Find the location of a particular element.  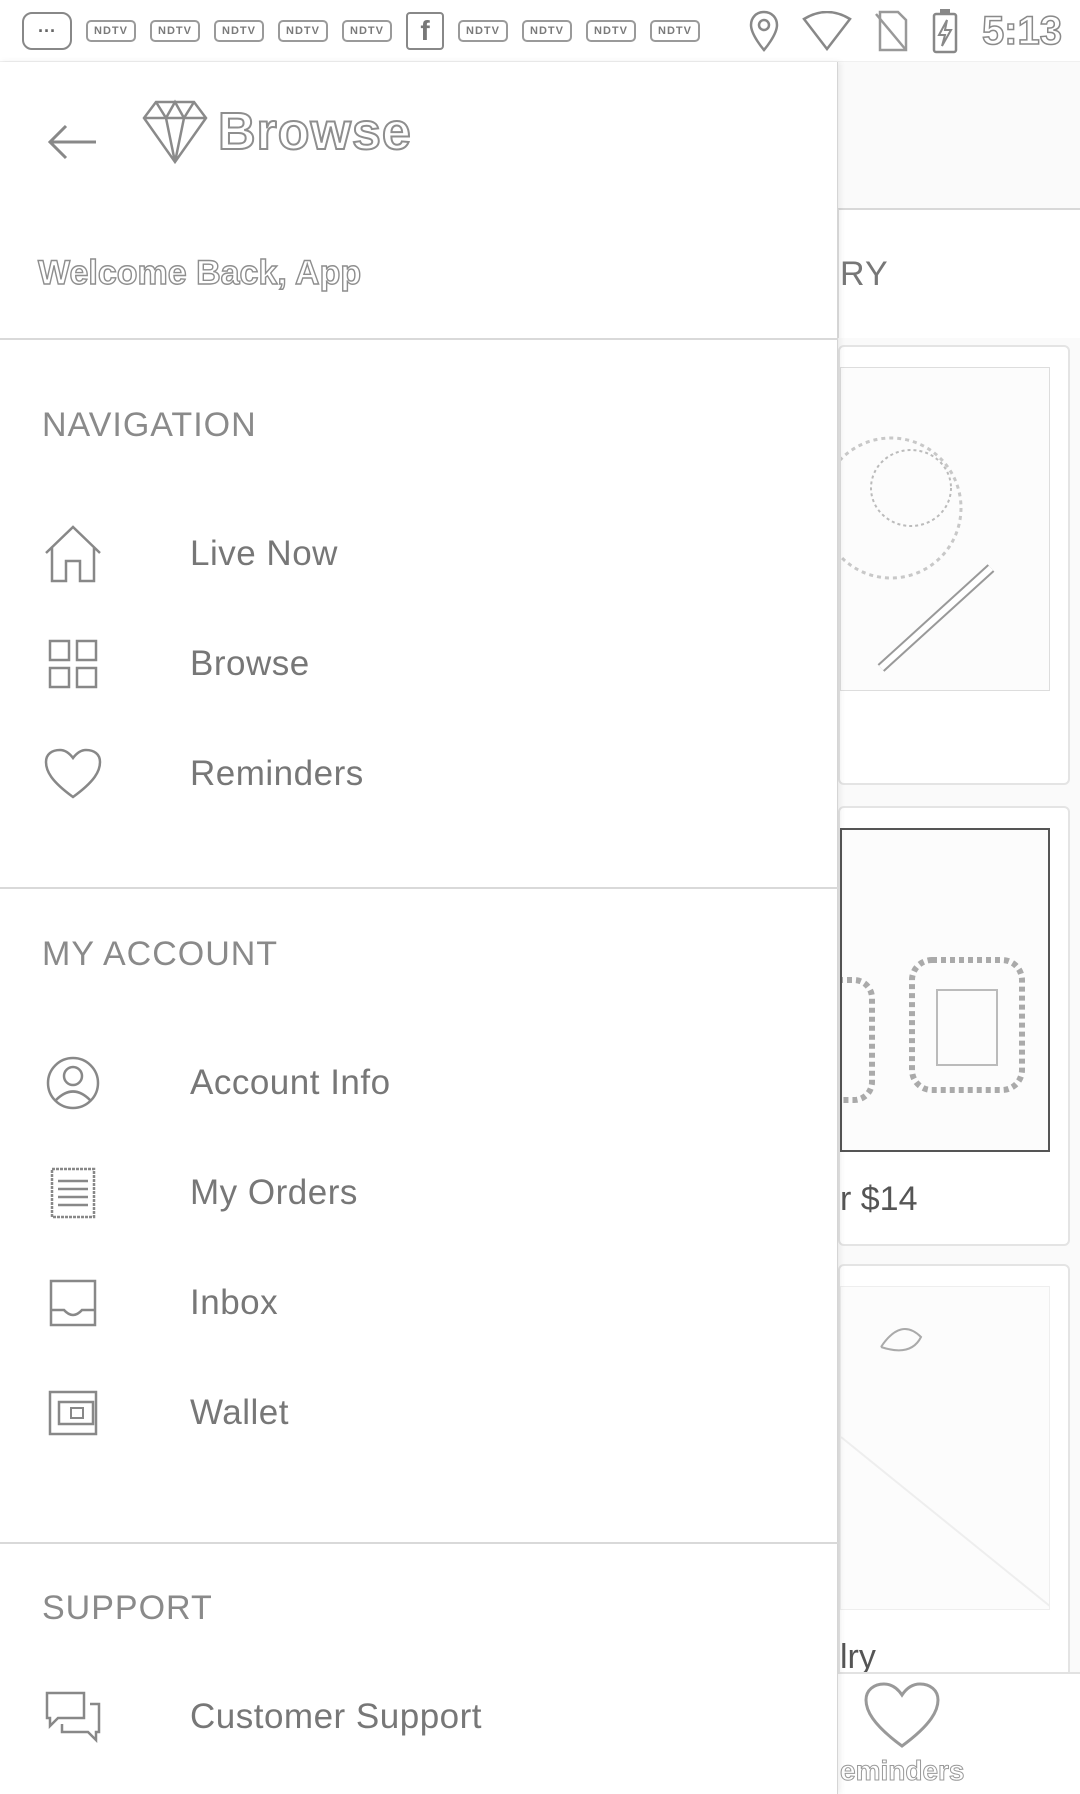

receipt-icon is located at coordinates (73, 1193).